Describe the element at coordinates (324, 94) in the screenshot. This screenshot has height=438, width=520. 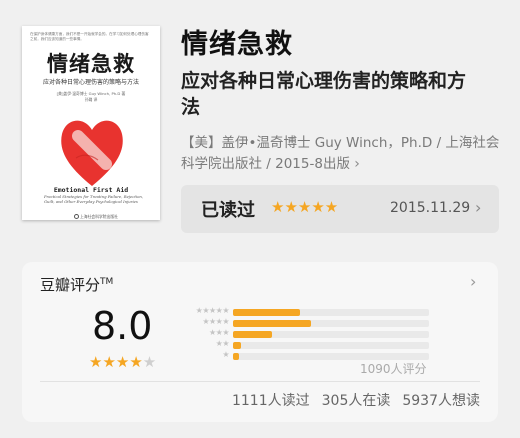
I see `book-subtitle: 应对各种日常心理伤害的策略和方法` at that location.